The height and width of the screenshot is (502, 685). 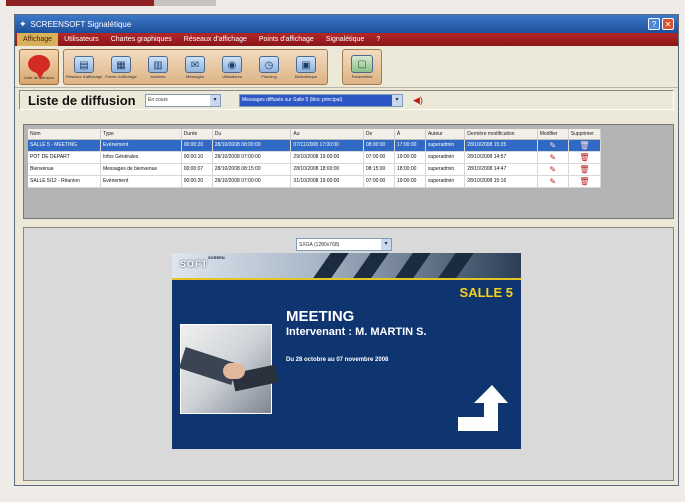 I want to click on cell-name: SALLE 5/12 - Réunion, so click(x=64, y=181).